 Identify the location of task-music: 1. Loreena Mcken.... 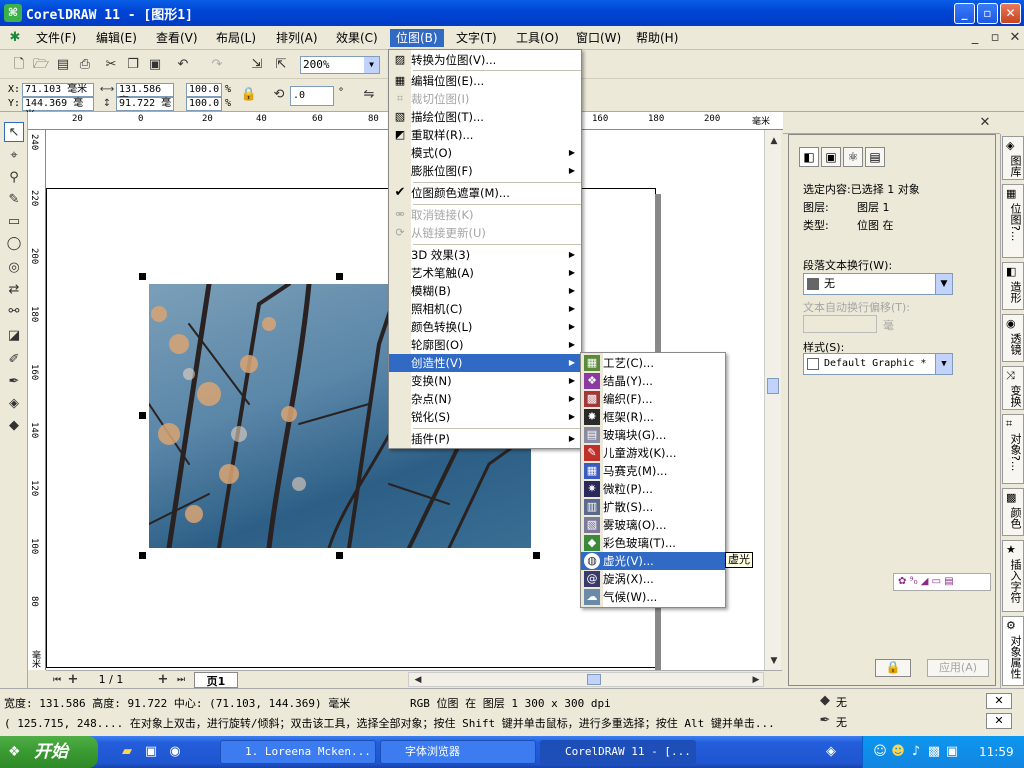
(298, 752).